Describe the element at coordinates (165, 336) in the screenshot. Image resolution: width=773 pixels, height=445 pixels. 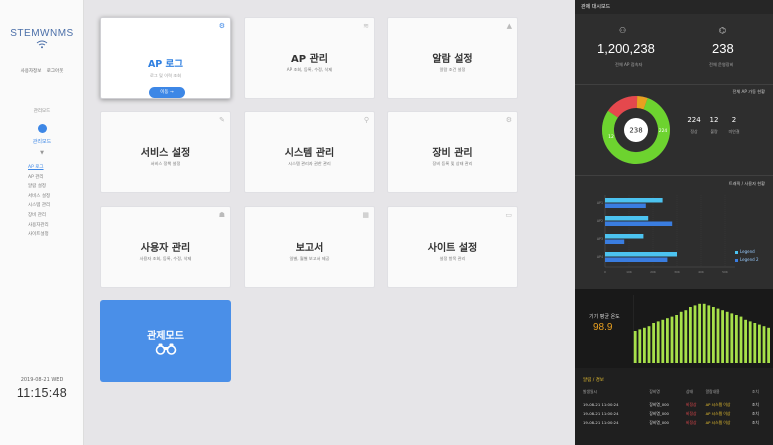
I see `card-title: 관제모드` at that location.